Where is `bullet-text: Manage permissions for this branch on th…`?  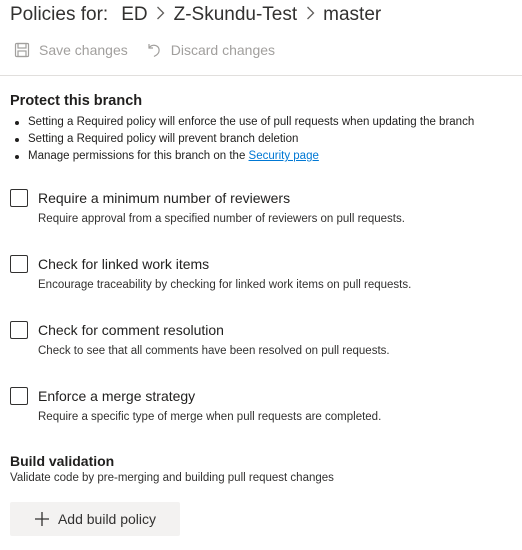 bullet-text: Manage permissions for this branch on th… is located at coordinates (138, 156).